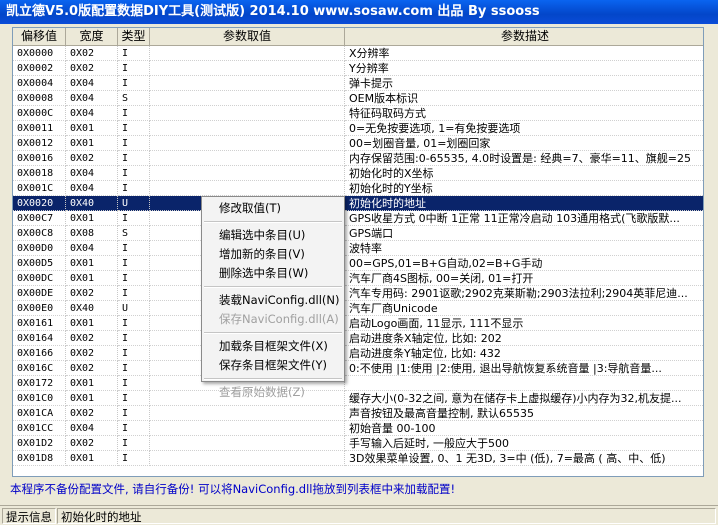 The height and width of the screenshot is (525, 718). I want to click on menu-item: 加载条目框架文件(X), so click(273, 346).